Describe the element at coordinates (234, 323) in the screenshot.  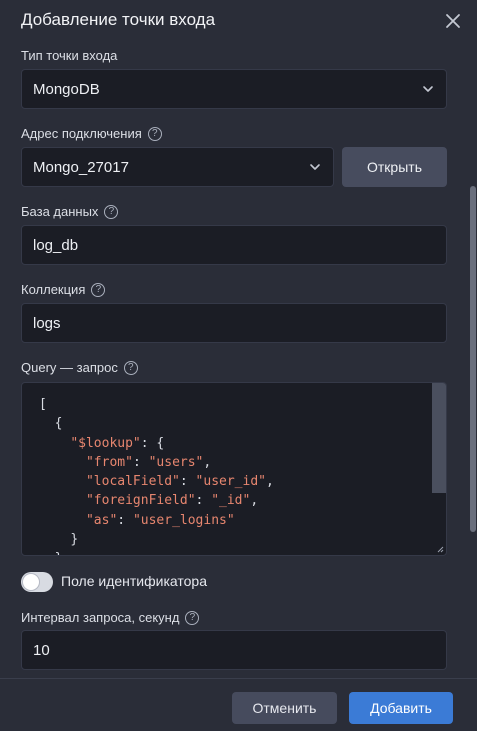
I see `collection-input: logs` at that location.